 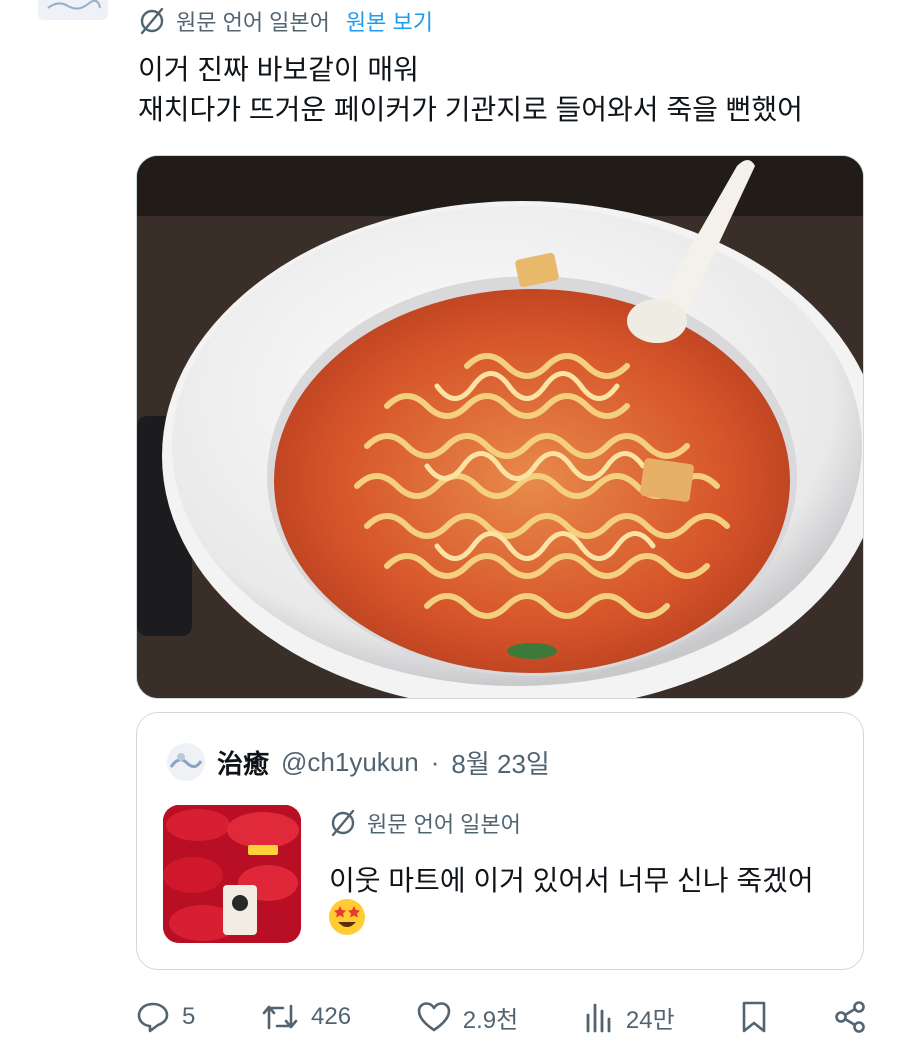 I want to click on like-button: 2.9천, so click(x=467, y=1017).